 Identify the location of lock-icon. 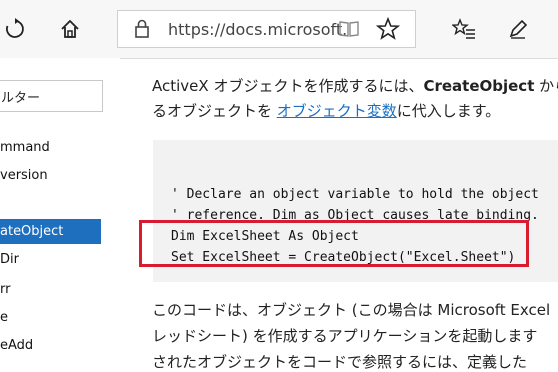
(142, 31).